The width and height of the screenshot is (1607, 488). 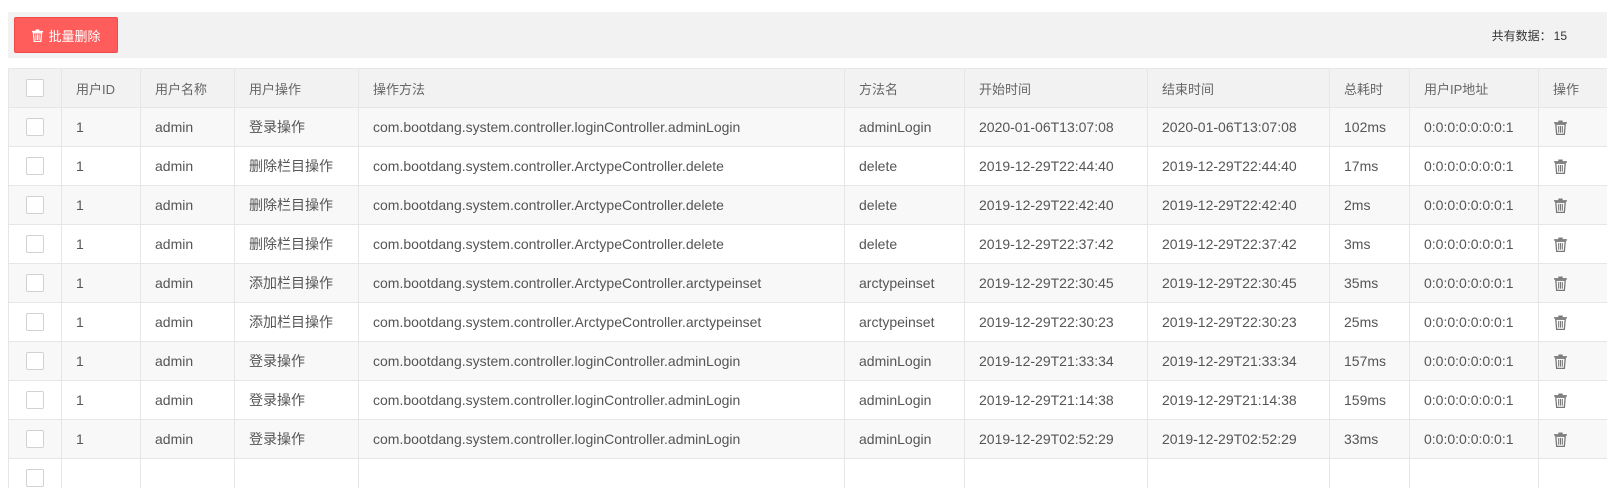 I want to click on user-id-cell, so click(x=101, y=473).